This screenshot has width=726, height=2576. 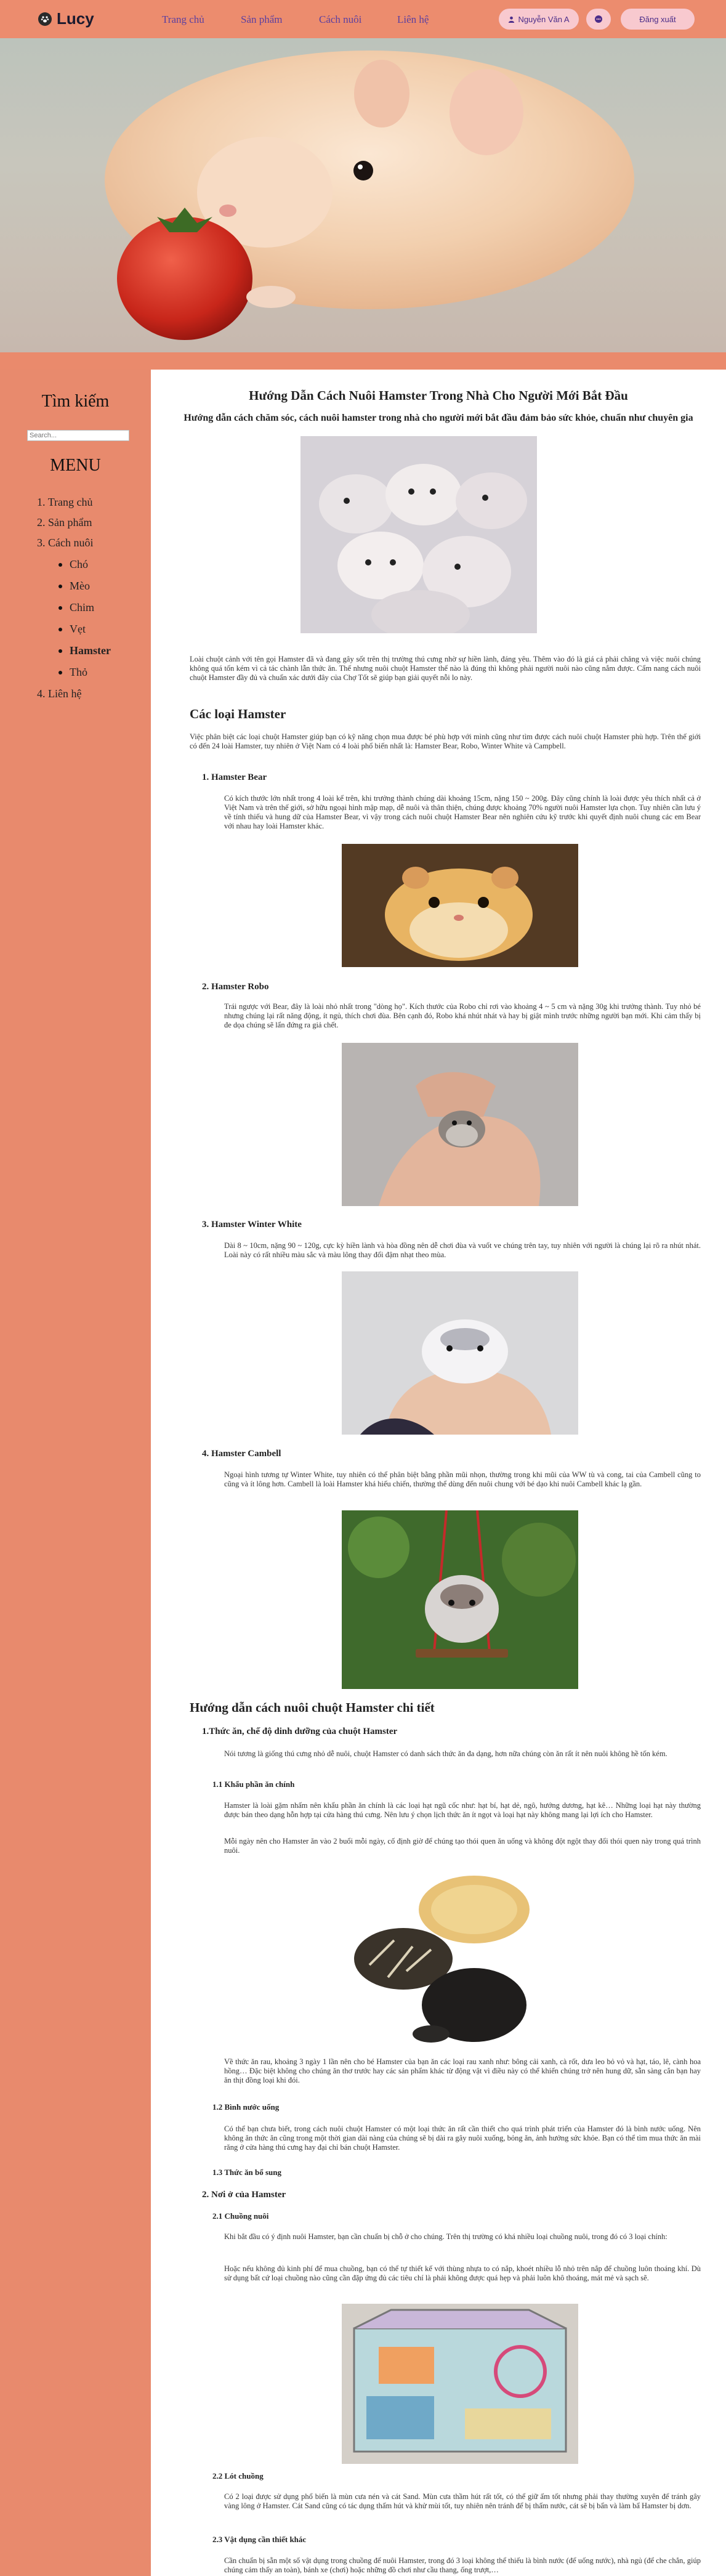 I want to click on nav-home: Trang chủ, so click(x=201, y=20).